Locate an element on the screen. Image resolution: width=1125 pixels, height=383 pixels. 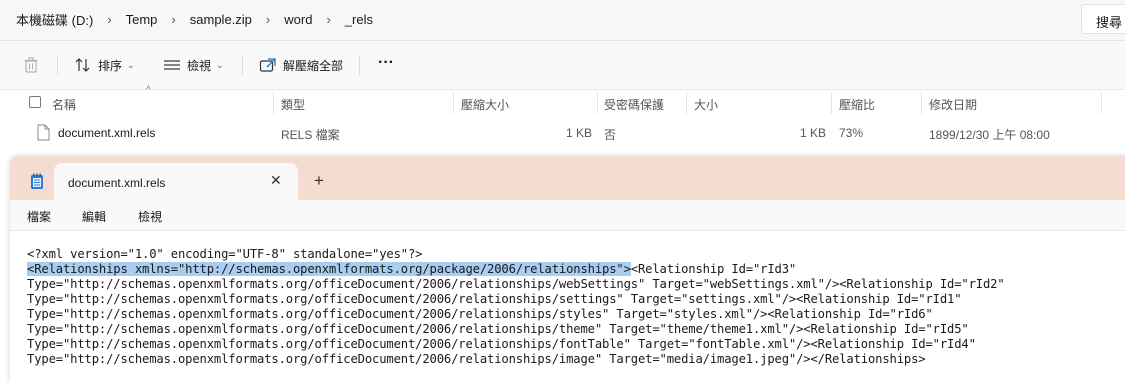
breadcrumb-word: word is located at coordinates (298, 19).